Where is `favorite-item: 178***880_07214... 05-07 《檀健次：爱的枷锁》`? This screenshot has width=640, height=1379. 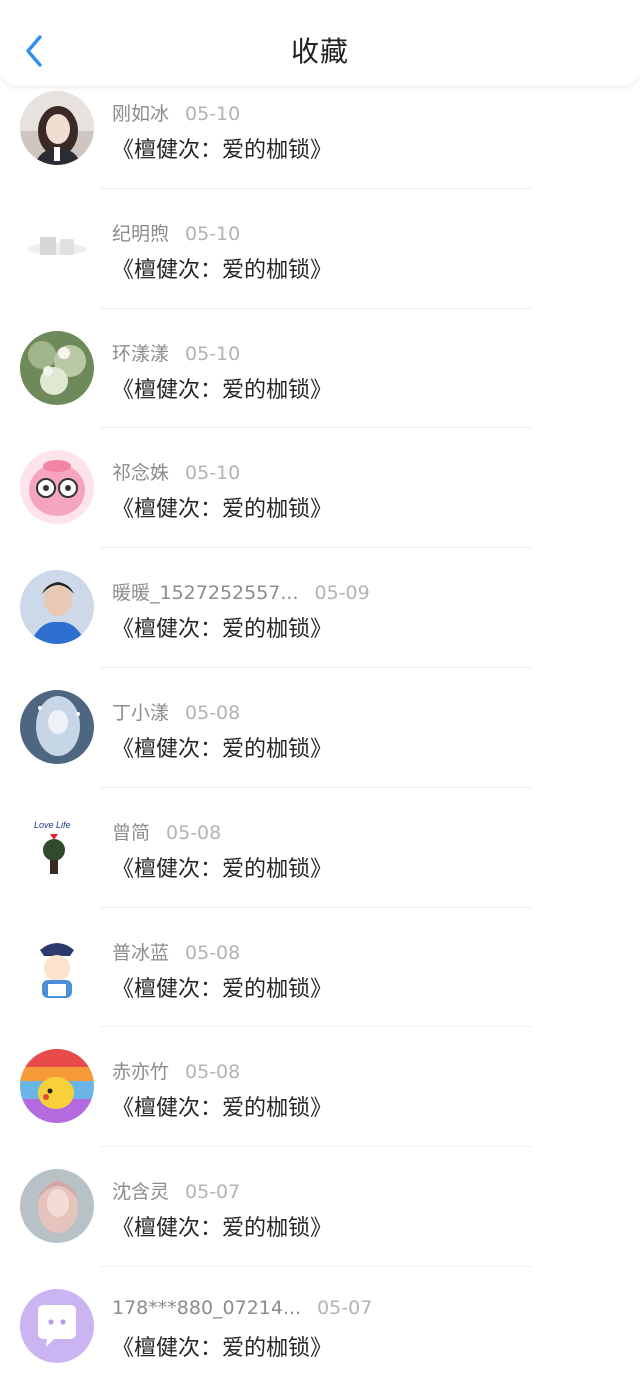
favorite-item: 178***880_07214... 05-07 《檀健次：爱的枷锁》 is located at coordinates (320, 1323).